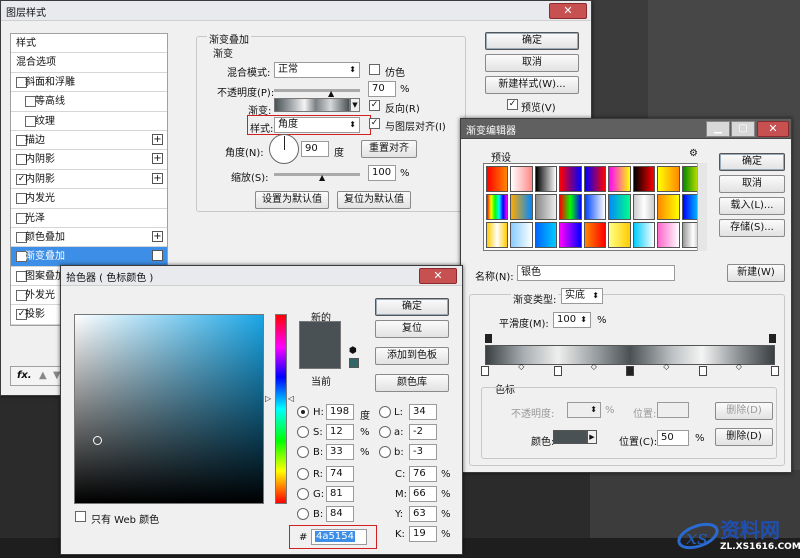 The width and height of the screenshot is (800, 558). Describe the element at coordinates (592, 437) in the screenshot. I see `stop-color-arrow: ▶` at that location.